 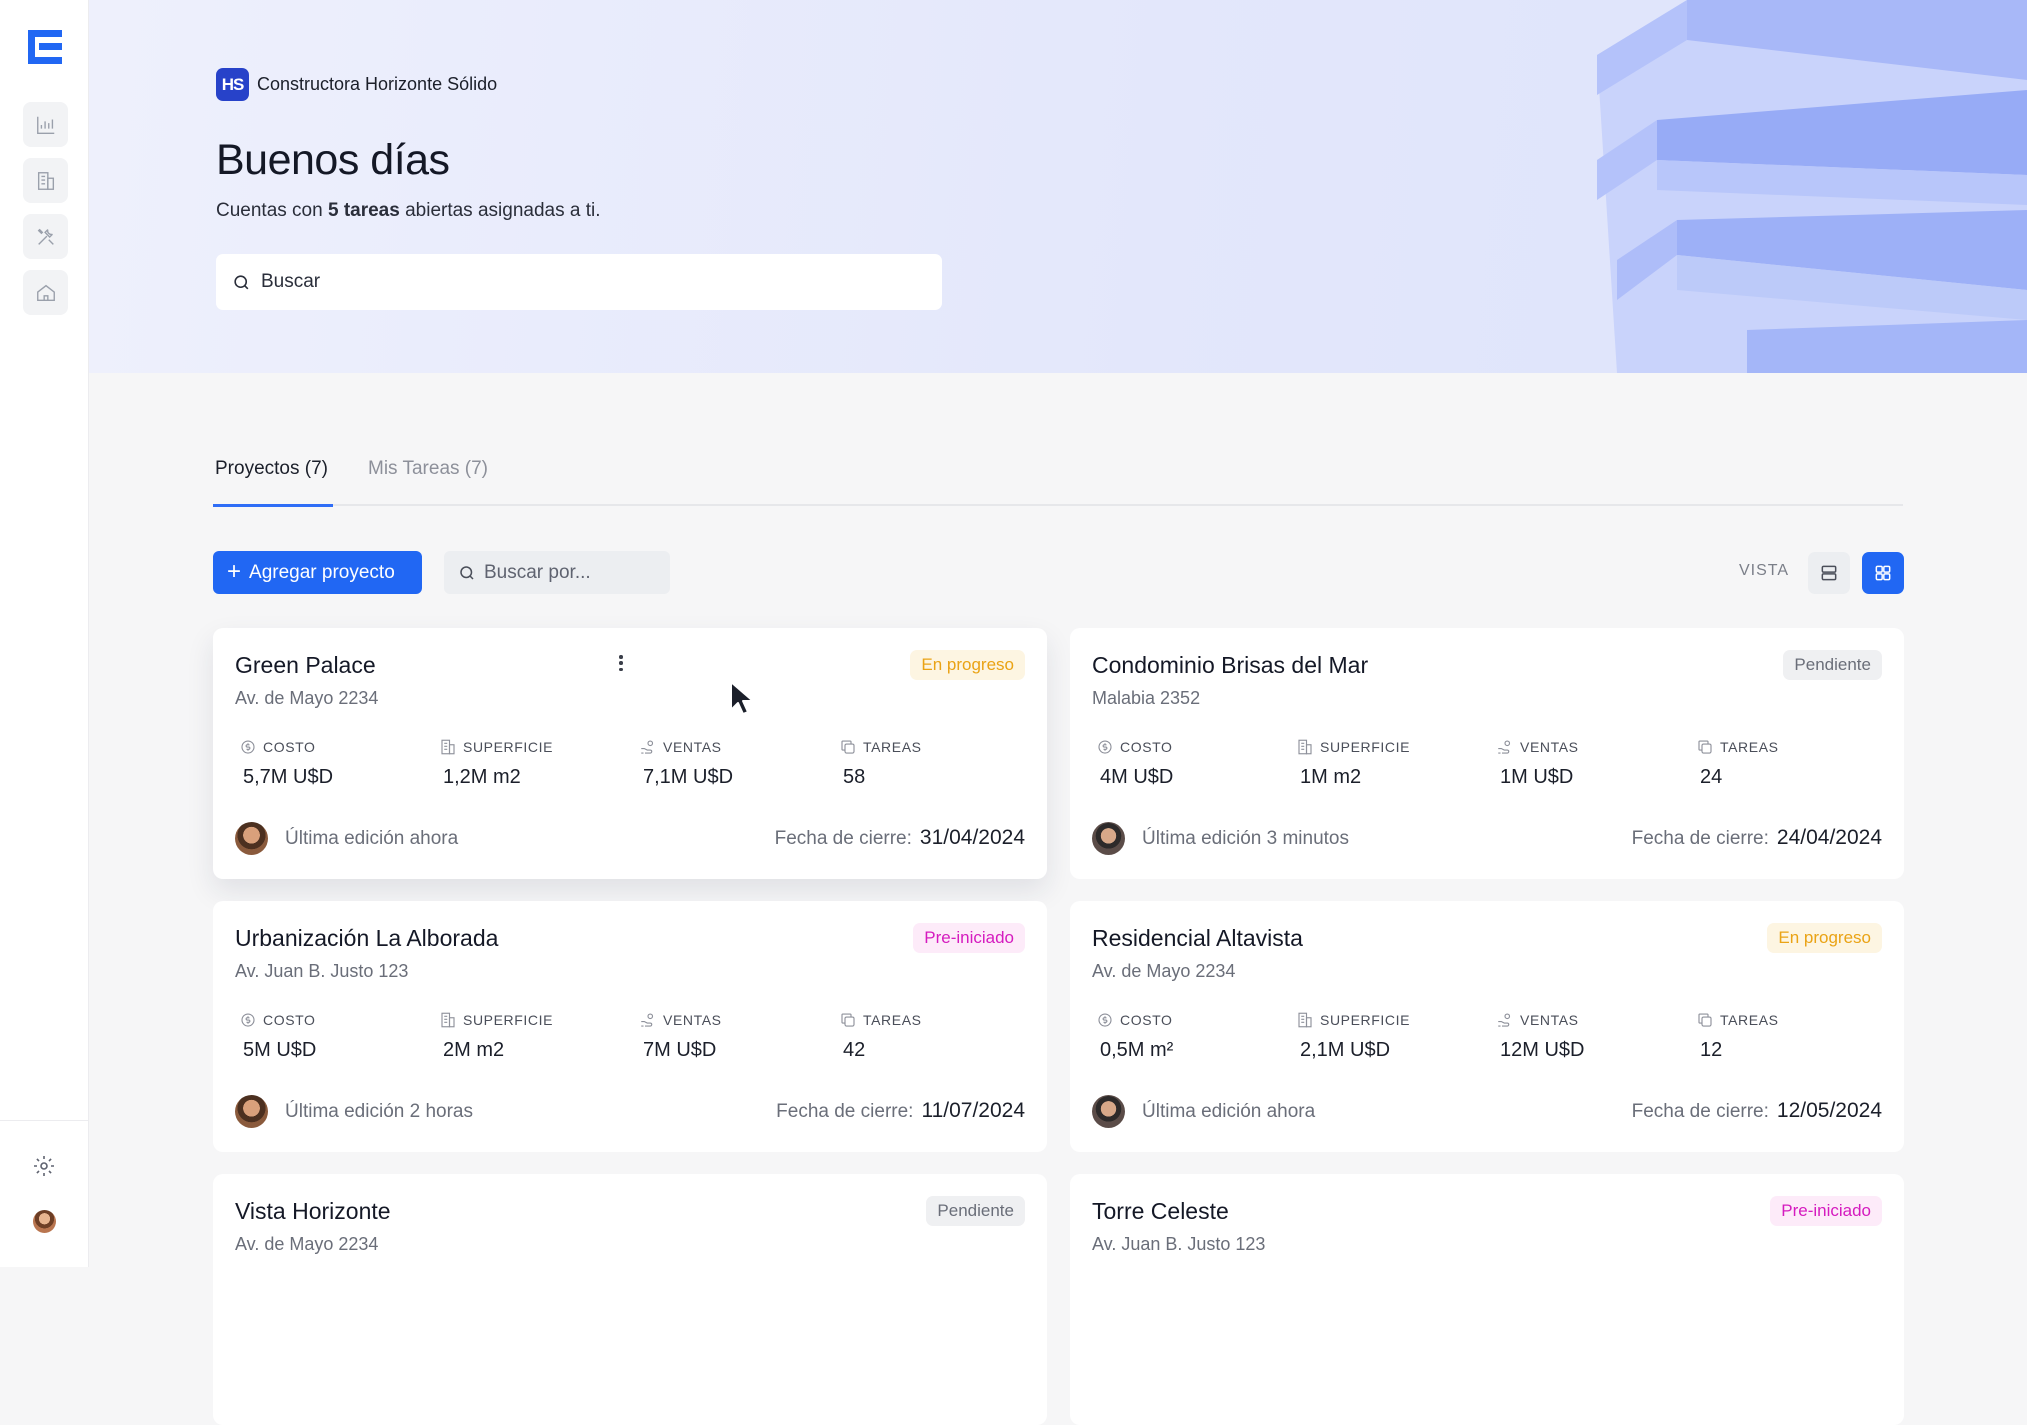 I want to click on stat-sales: VENTAS 1M U$D, so click(x=1537, y=763).